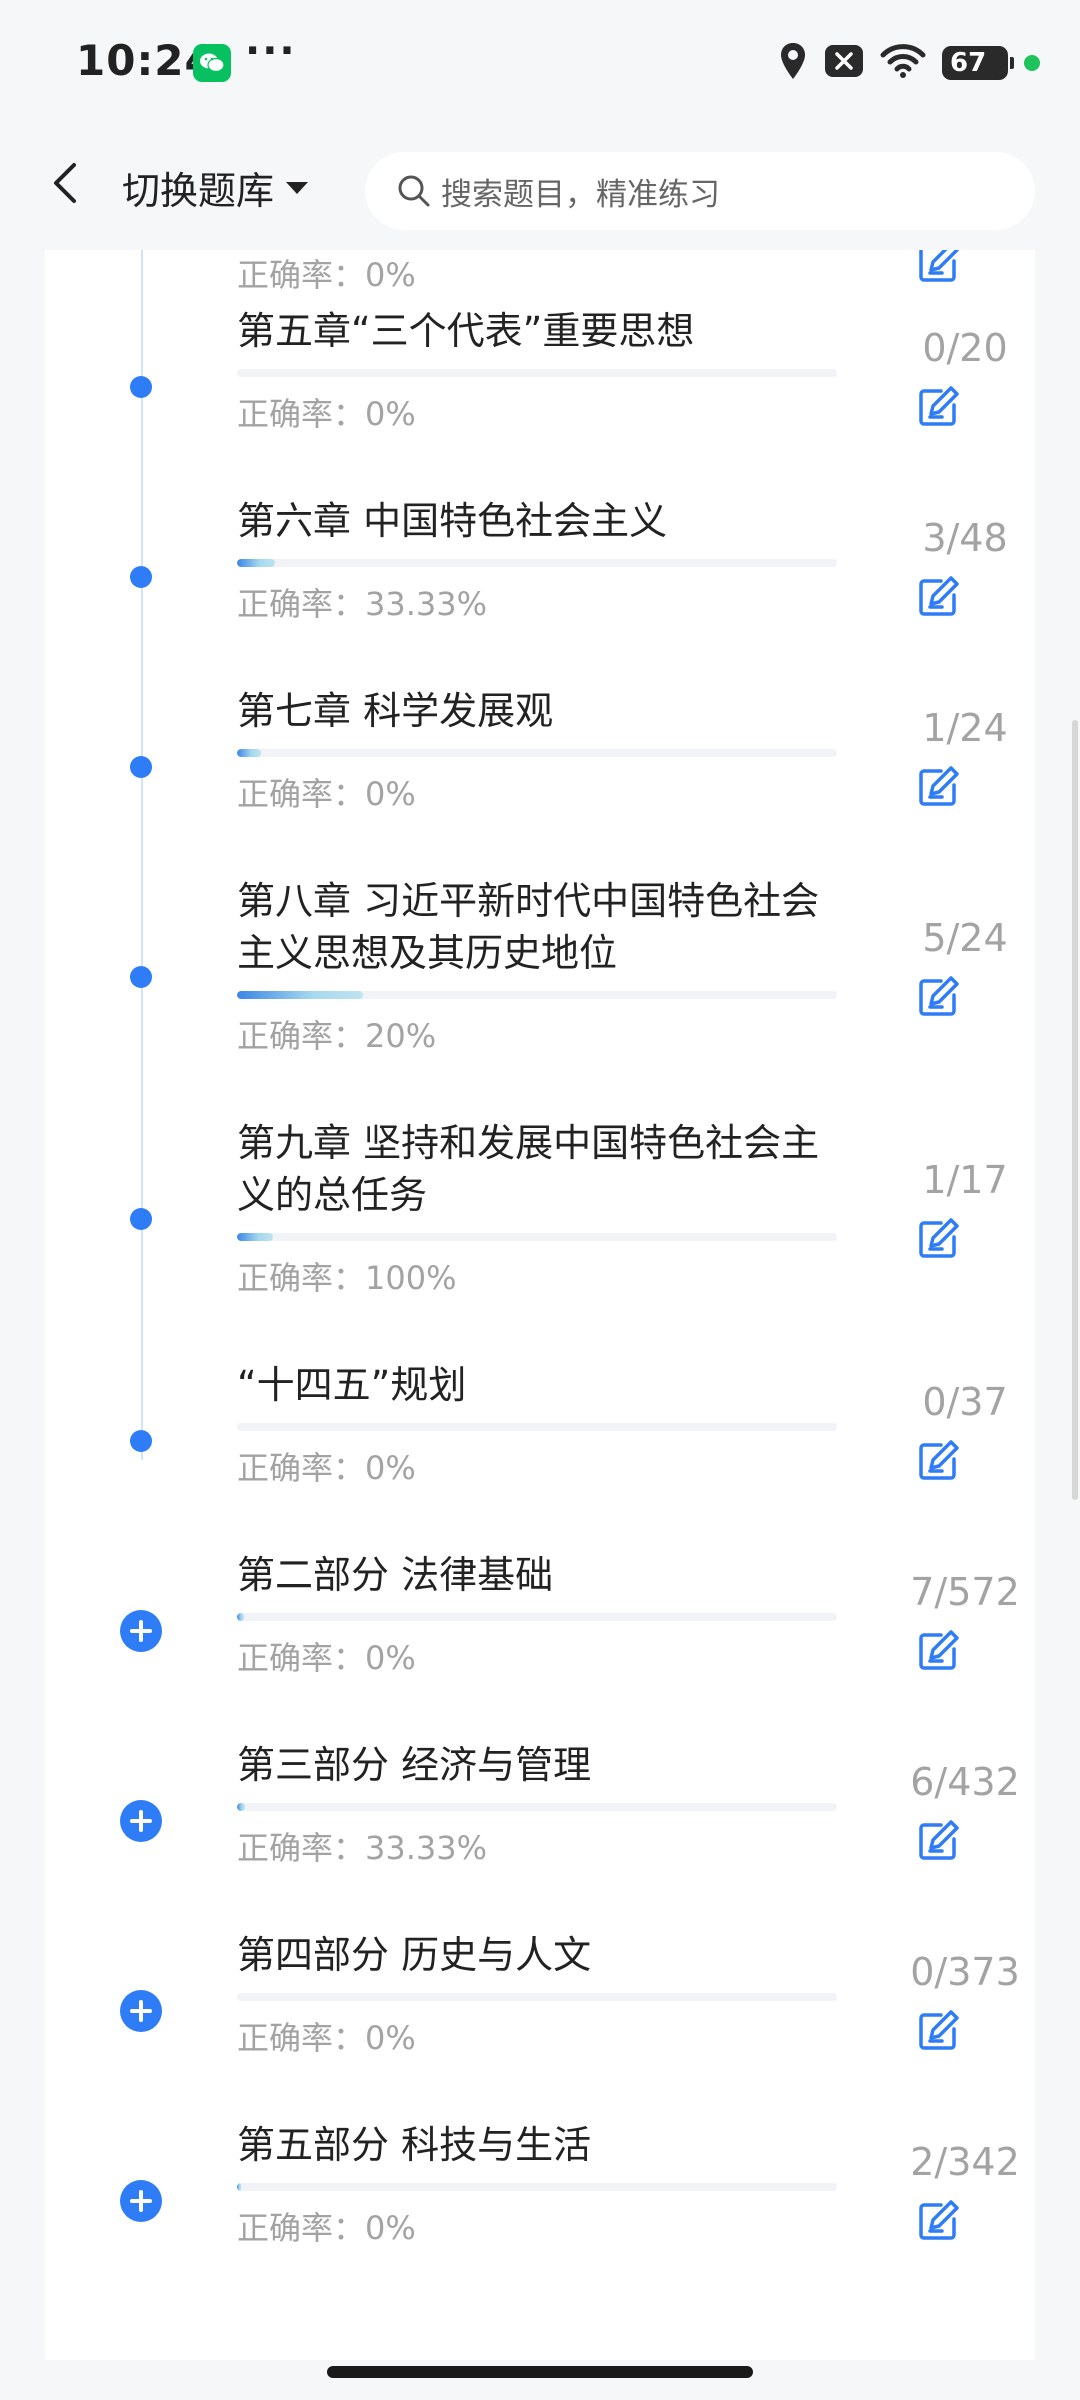 This screenshot has width=1080, height=2400. What do you see at coordinates (844, 63) in the screenshot?
I see `silent-notification-icon` at bounding box center [844, 63].